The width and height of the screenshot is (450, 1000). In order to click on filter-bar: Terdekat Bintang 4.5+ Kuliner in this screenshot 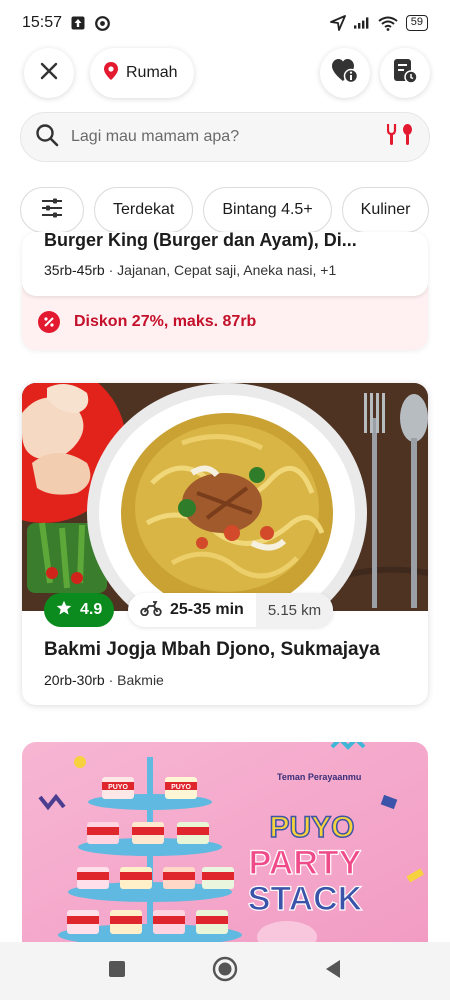, I will do `click(235, 210)`.